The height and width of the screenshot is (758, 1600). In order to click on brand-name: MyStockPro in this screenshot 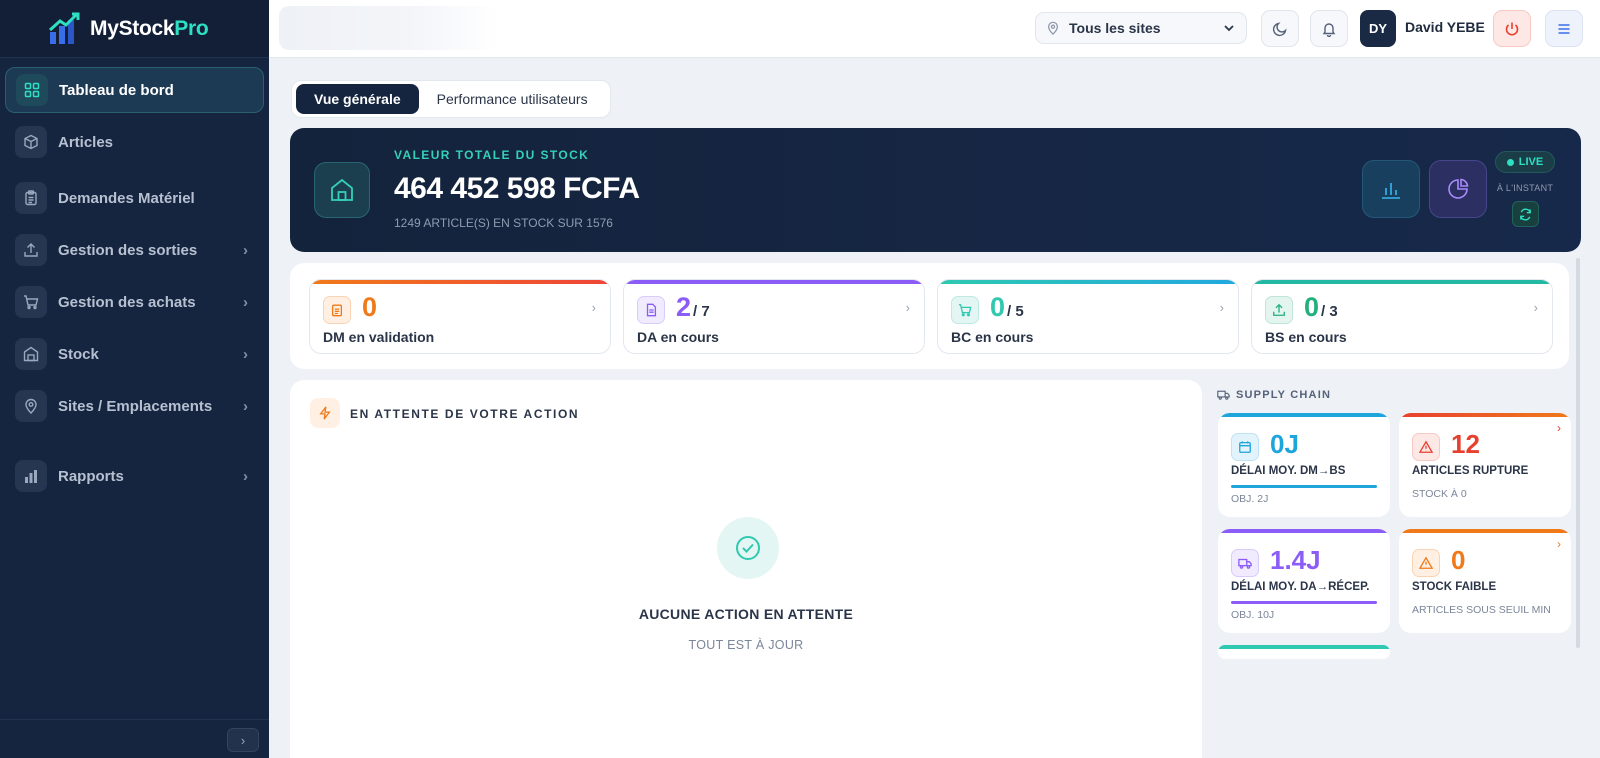, I will do `click(149, 28)`.